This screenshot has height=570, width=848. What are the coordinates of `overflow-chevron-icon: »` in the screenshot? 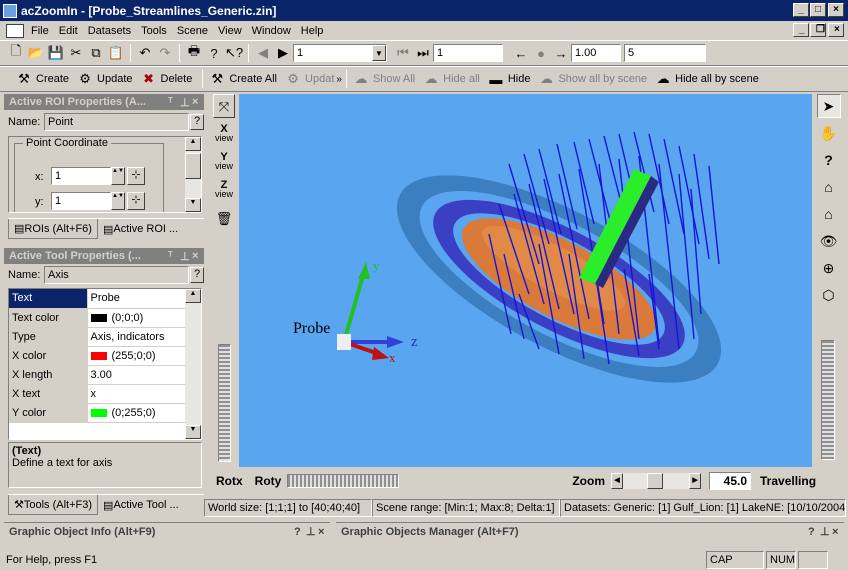 It's located at (339, 79).